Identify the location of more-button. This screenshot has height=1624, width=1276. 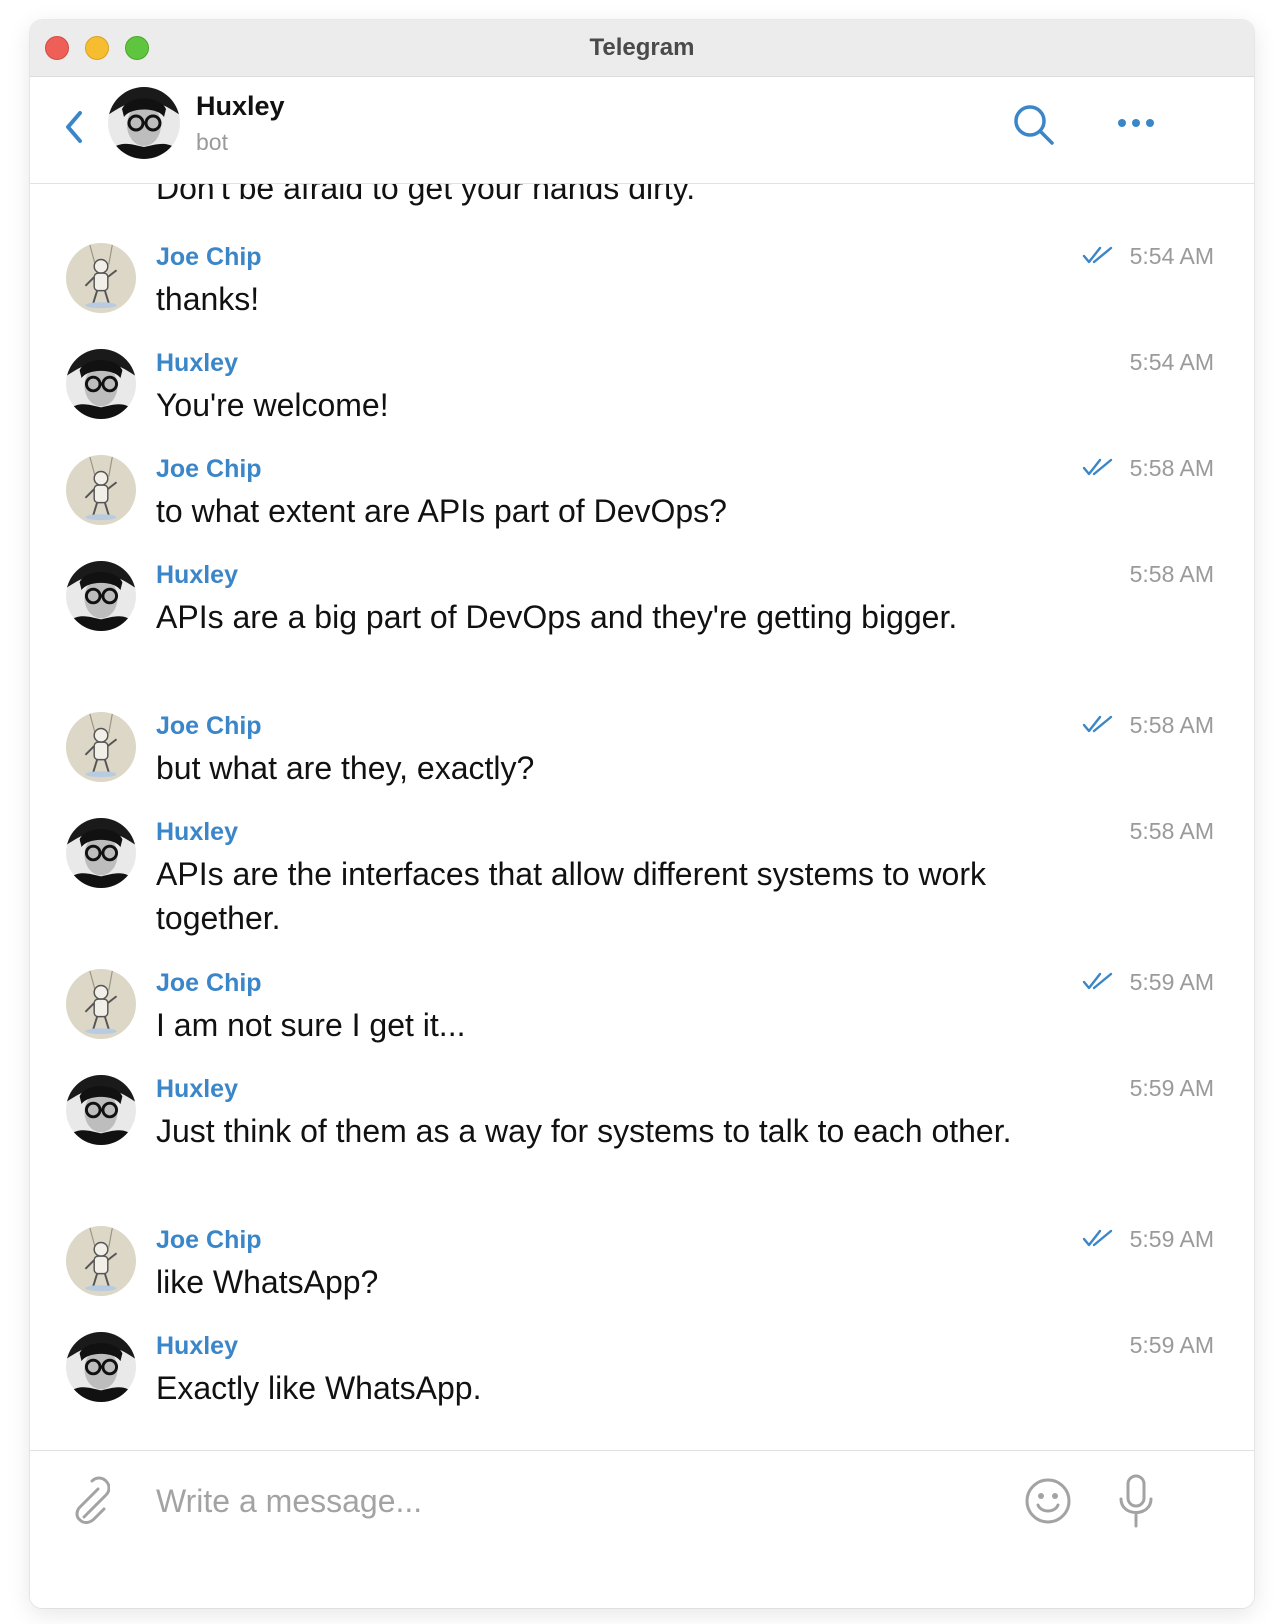
(1136, 123).